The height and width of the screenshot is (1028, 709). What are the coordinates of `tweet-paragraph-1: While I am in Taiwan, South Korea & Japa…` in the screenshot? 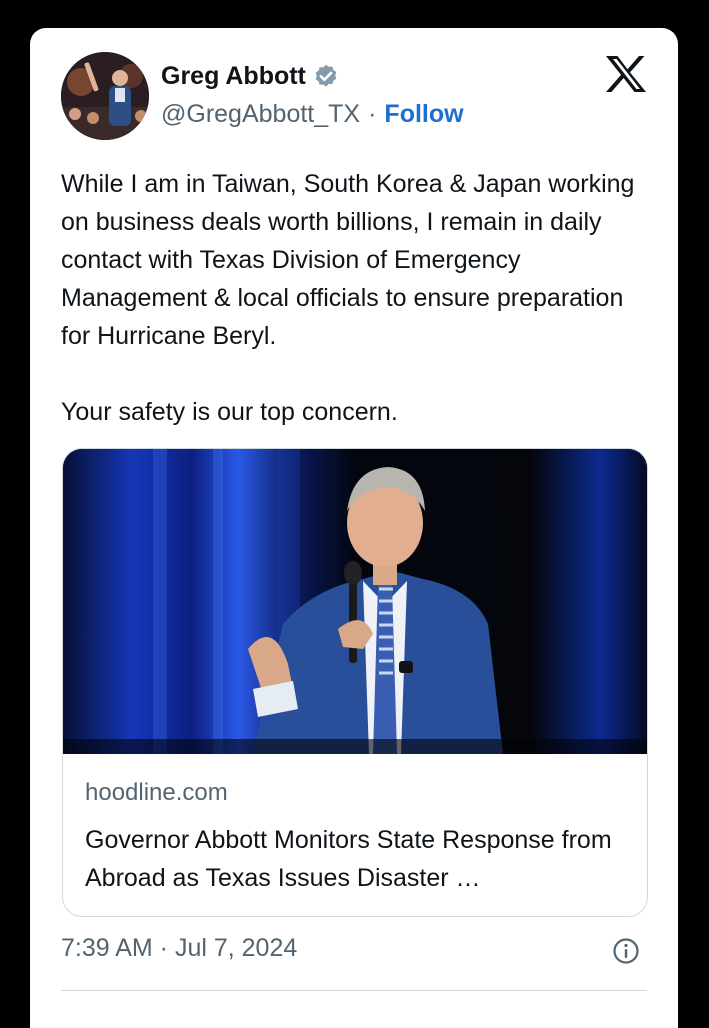 It's located at (348, 260).